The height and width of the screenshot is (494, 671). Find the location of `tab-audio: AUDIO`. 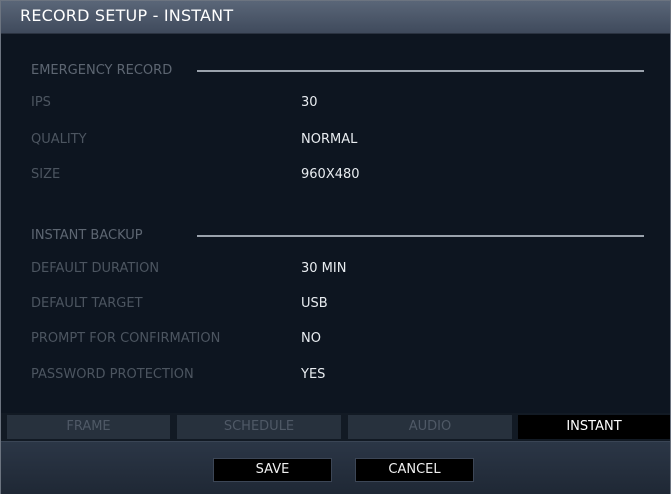

tab-audio: AUDIO is located at coordinates (430, 427).